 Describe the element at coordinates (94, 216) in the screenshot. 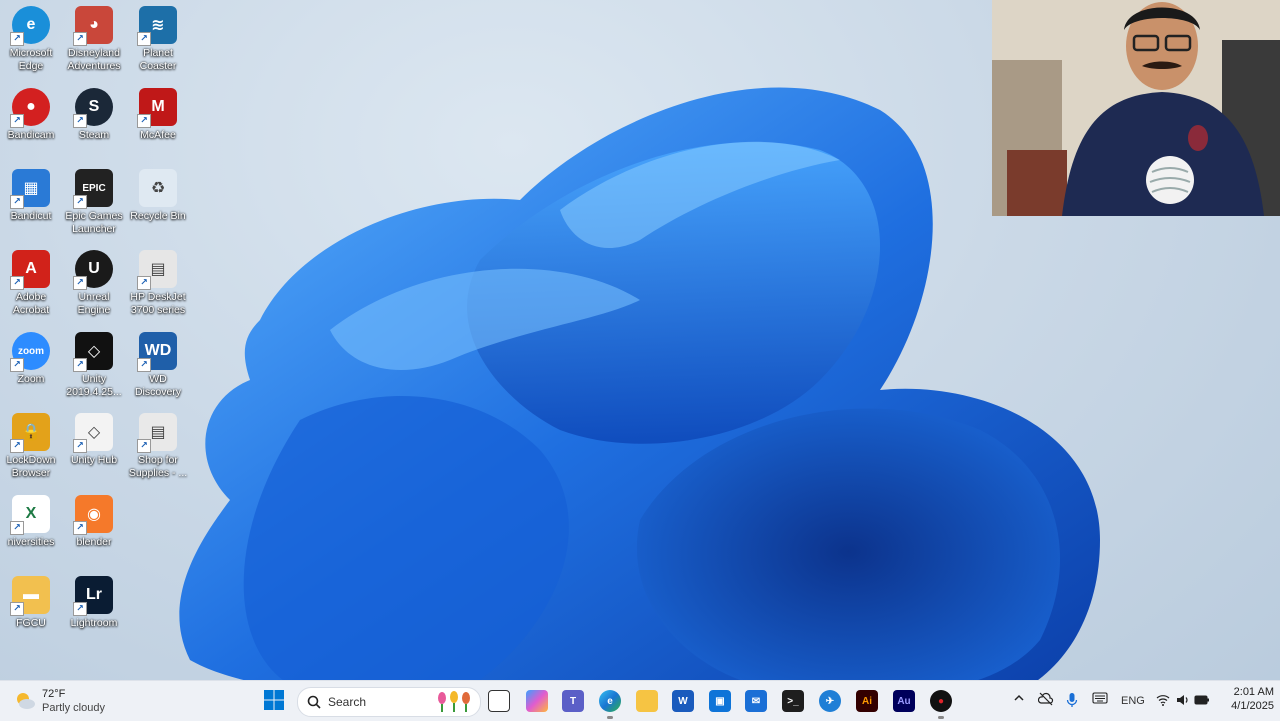

I see `desktop-icon-label: Epic Games` at that location.